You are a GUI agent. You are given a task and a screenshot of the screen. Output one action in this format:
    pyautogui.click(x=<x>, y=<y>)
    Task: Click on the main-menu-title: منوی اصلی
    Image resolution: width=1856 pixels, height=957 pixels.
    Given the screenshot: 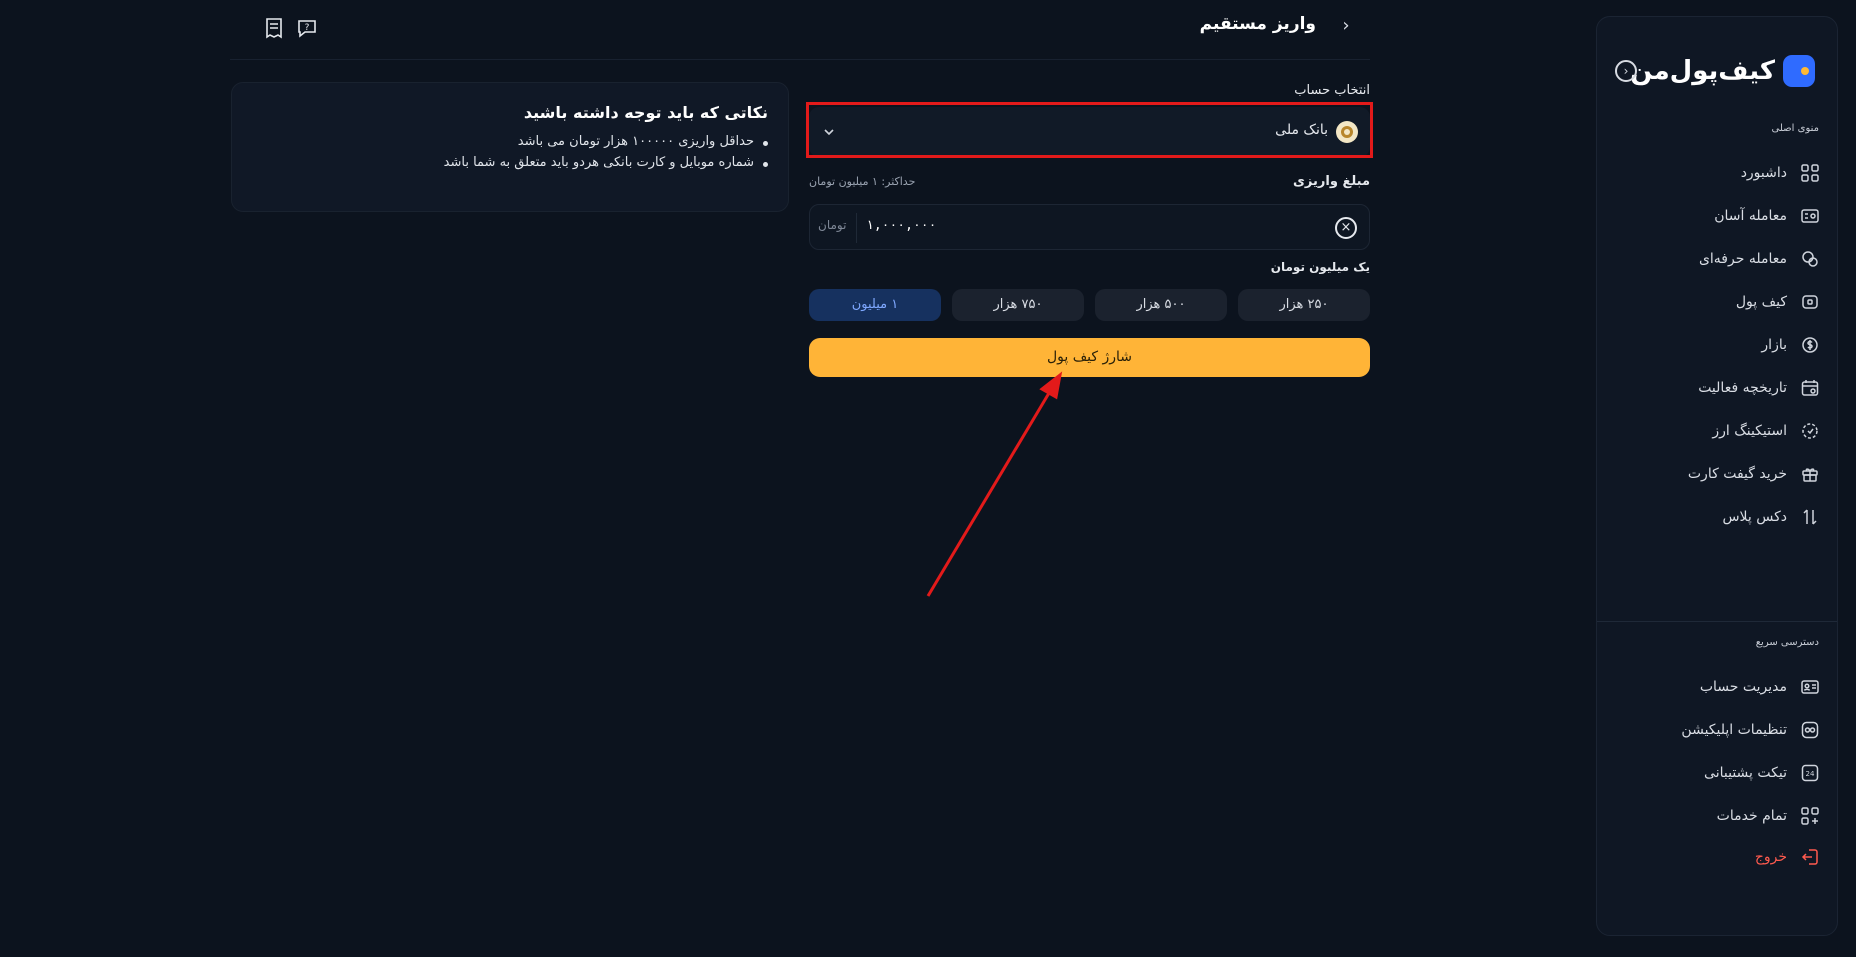 What is the action you would take?
    pyautogui.click(x=1795, y=128)
    